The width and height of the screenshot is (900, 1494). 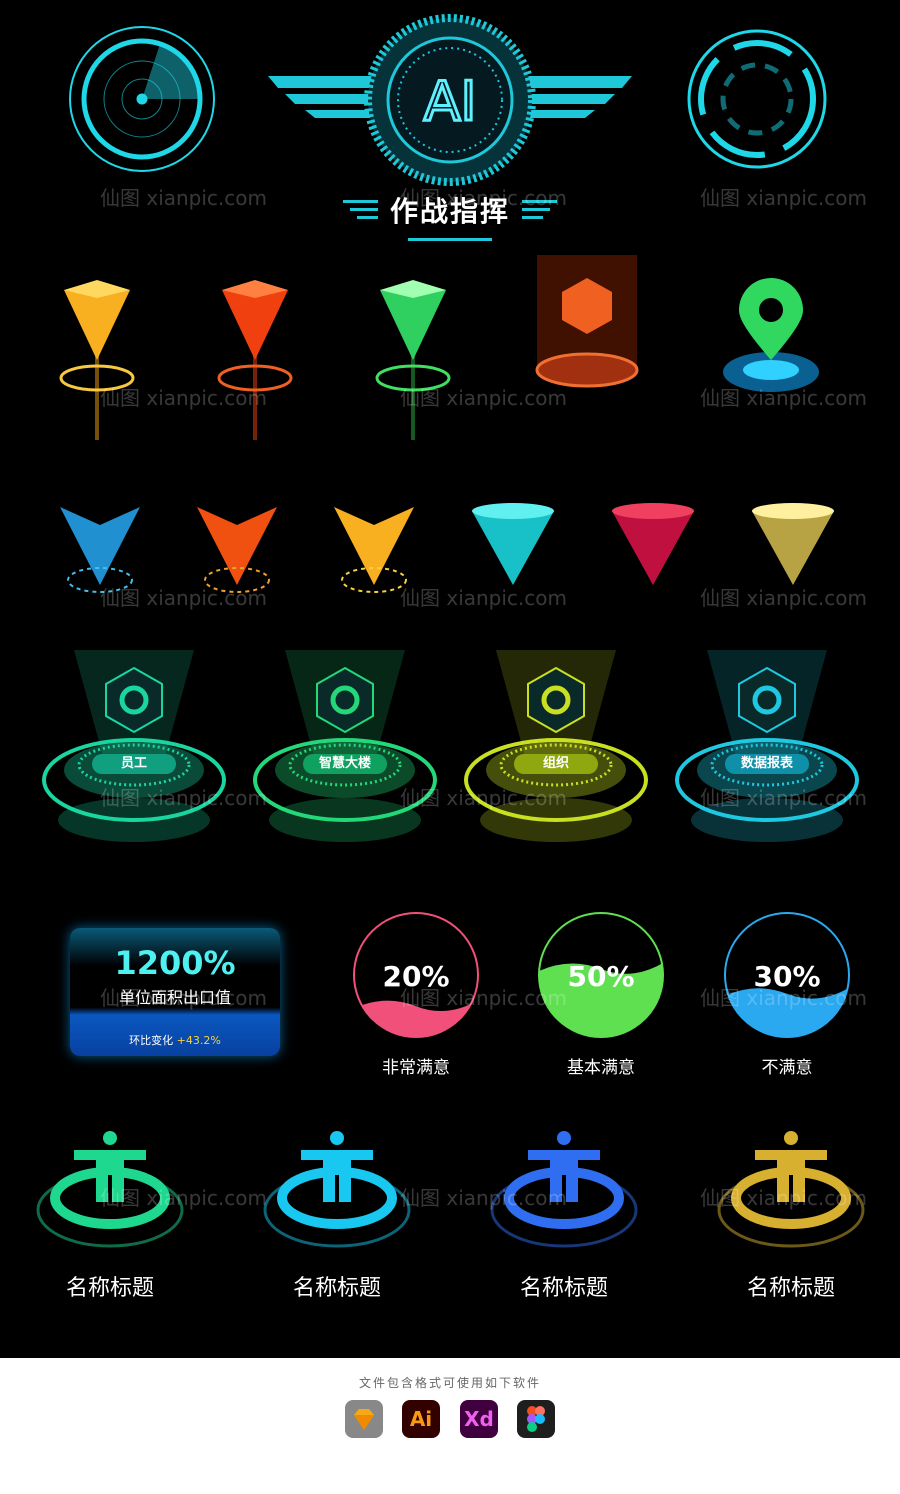 What do you see at coordinates (237, 550) in the screenshot?
I see `arrow-marker-orange` at bounding box center [237, 550].